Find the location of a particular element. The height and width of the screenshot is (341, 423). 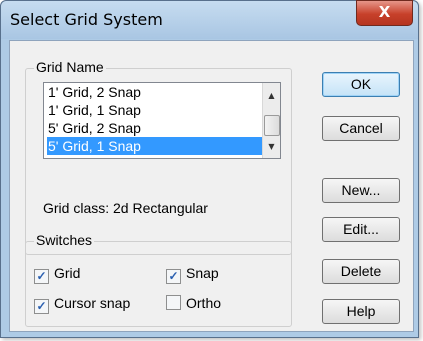

snap-checkbox: ✓ Snap is located at coordinates (192, 274).